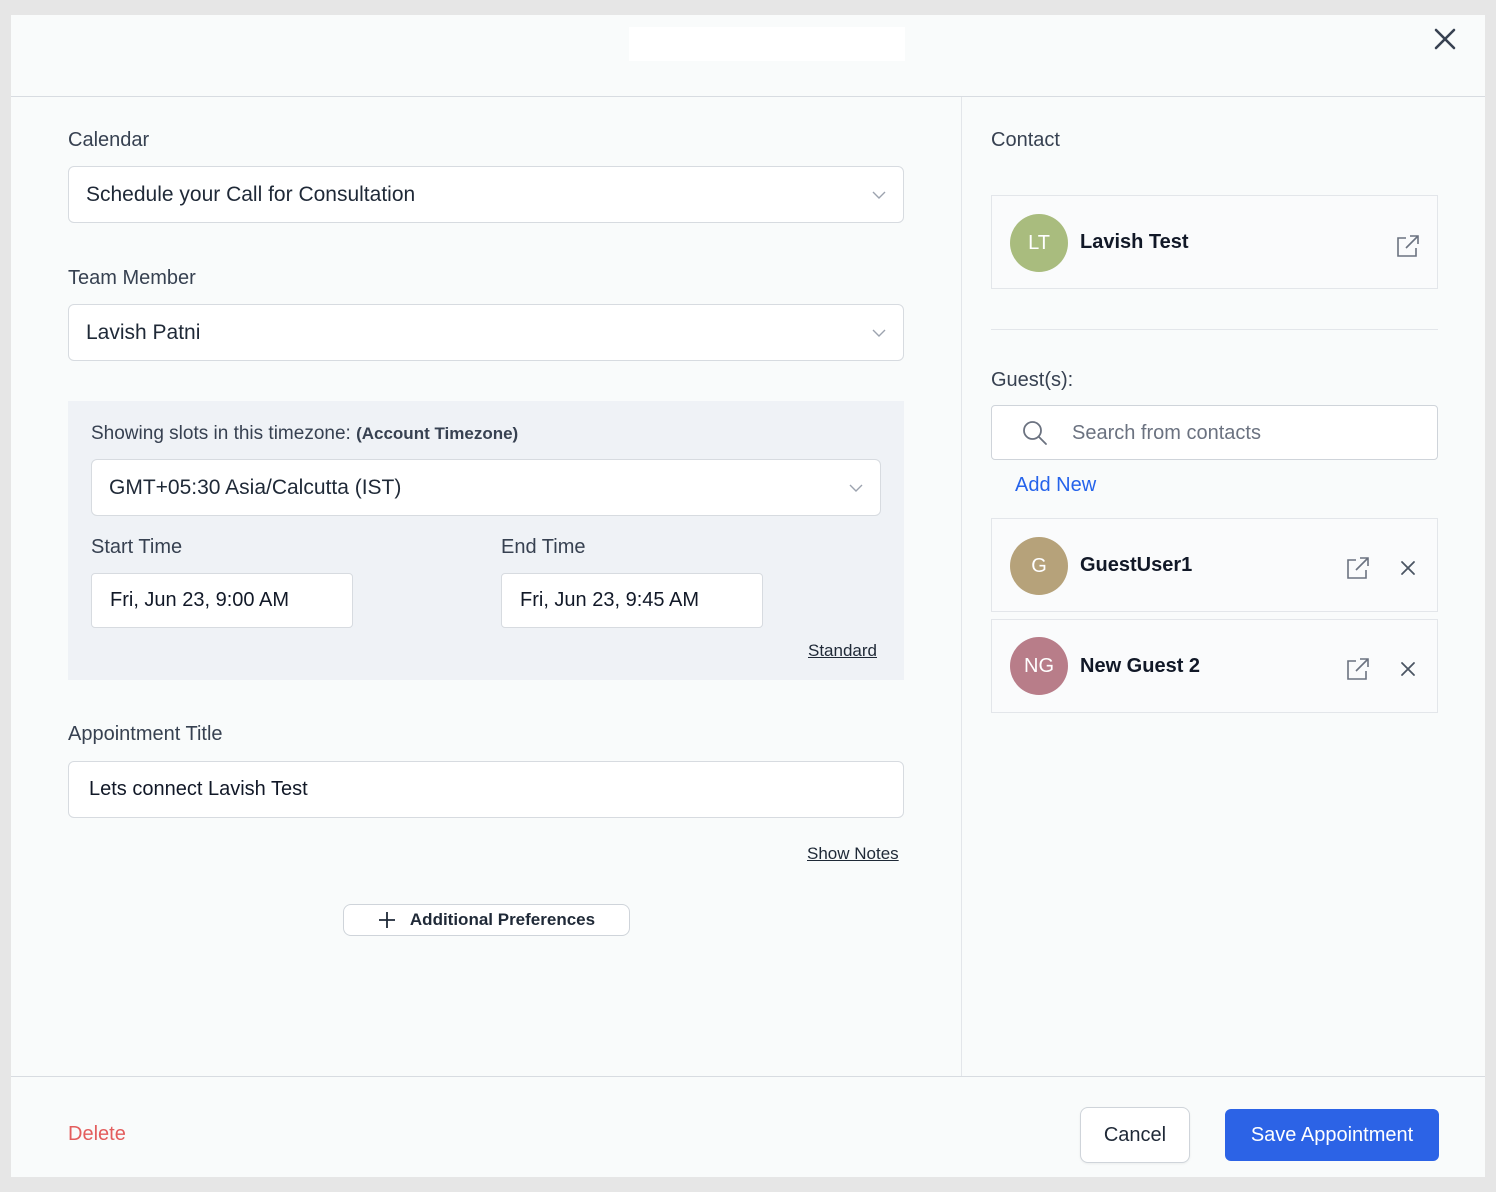 The height and width of the screenshot is (1192, 1496). I want to click on timezone-label-bold: (Account Timezone), so click(437, 433).